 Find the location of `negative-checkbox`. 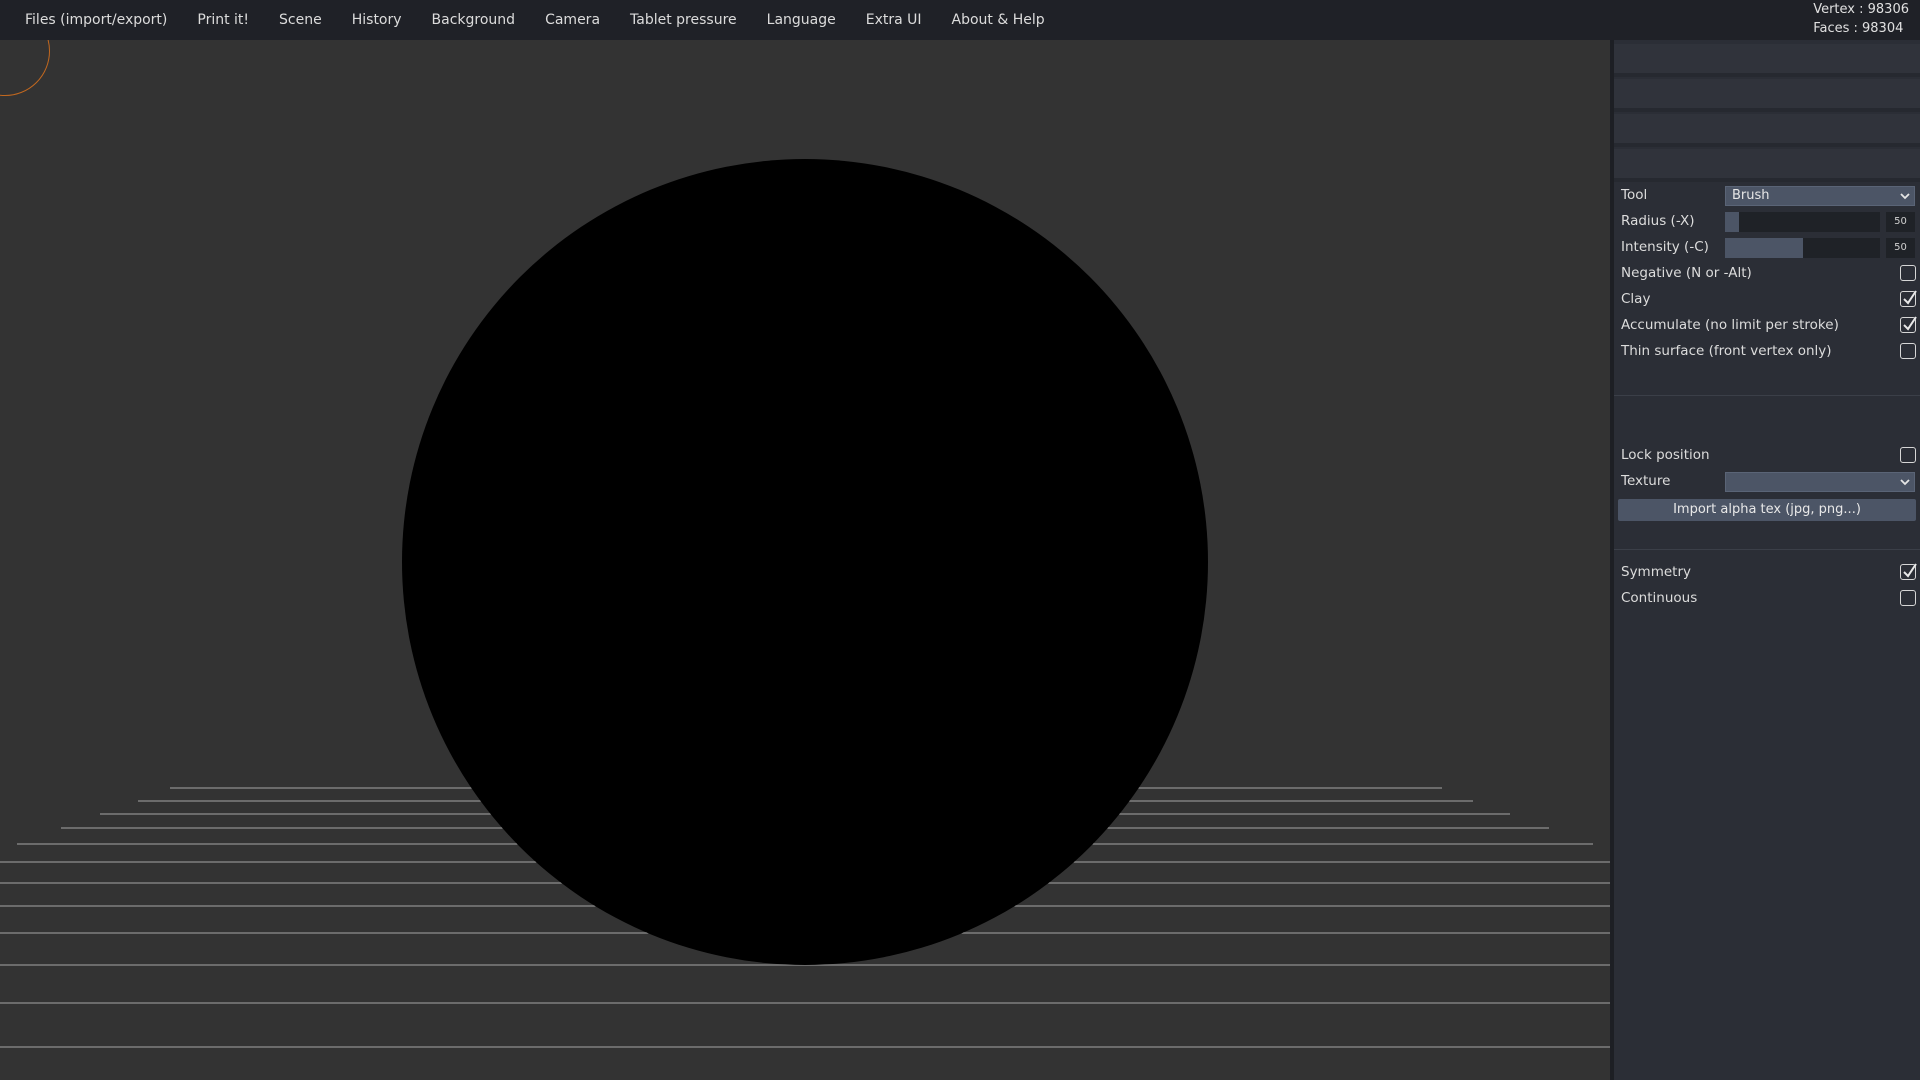

negative-checkbox is located at coordinates (1908, 273).